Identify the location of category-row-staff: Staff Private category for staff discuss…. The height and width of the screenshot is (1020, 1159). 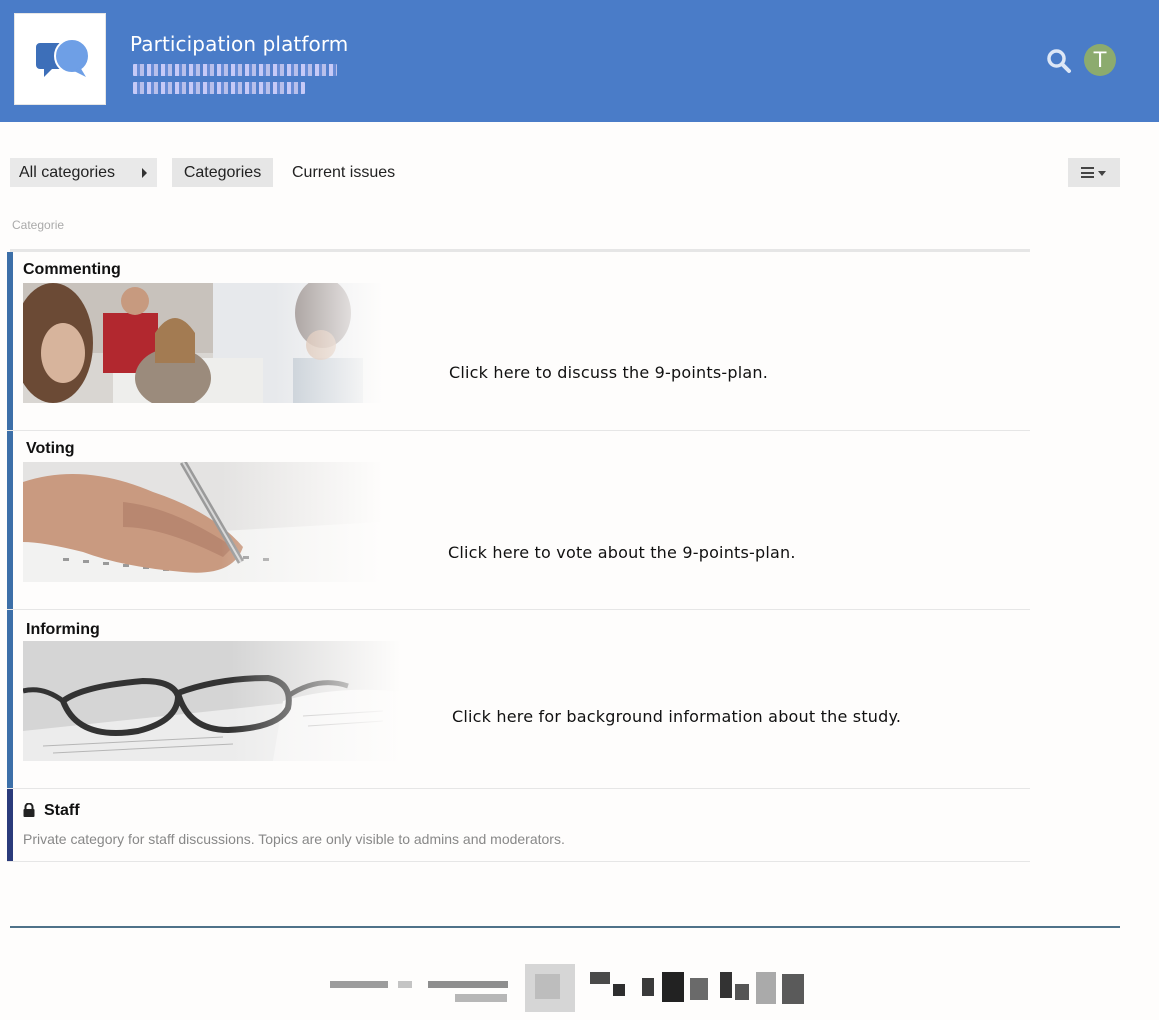
(518, 825).